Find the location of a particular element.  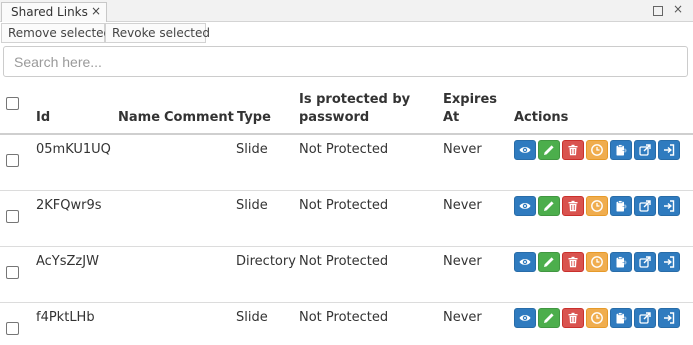

header-divider is located at coordinates (346, 134).